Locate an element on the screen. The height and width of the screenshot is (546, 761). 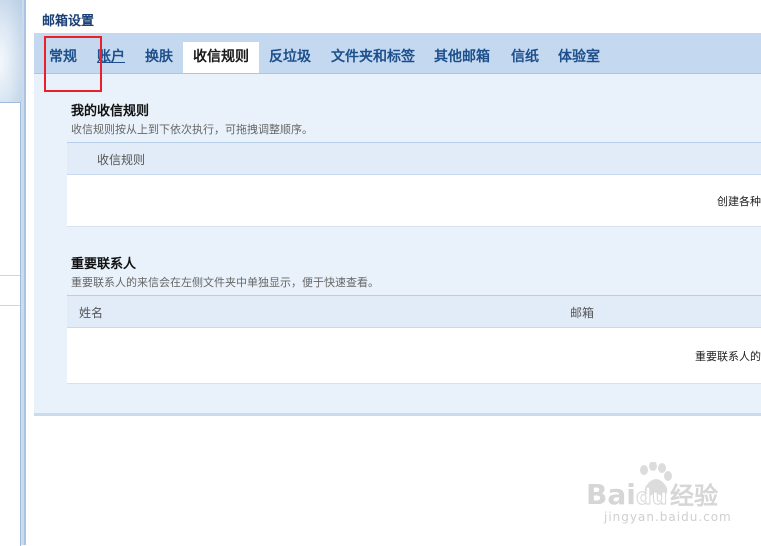
rules-table: 收信规则 创建各种 is located at coordinates (414, 184).